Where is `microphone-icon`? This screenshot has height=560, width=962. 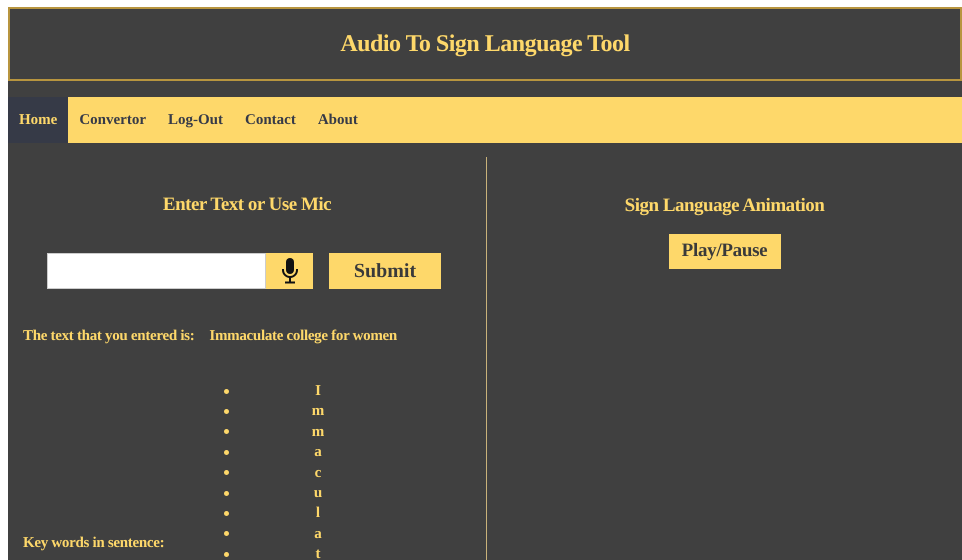 microphone-icon is located at coordinates (289, 271).